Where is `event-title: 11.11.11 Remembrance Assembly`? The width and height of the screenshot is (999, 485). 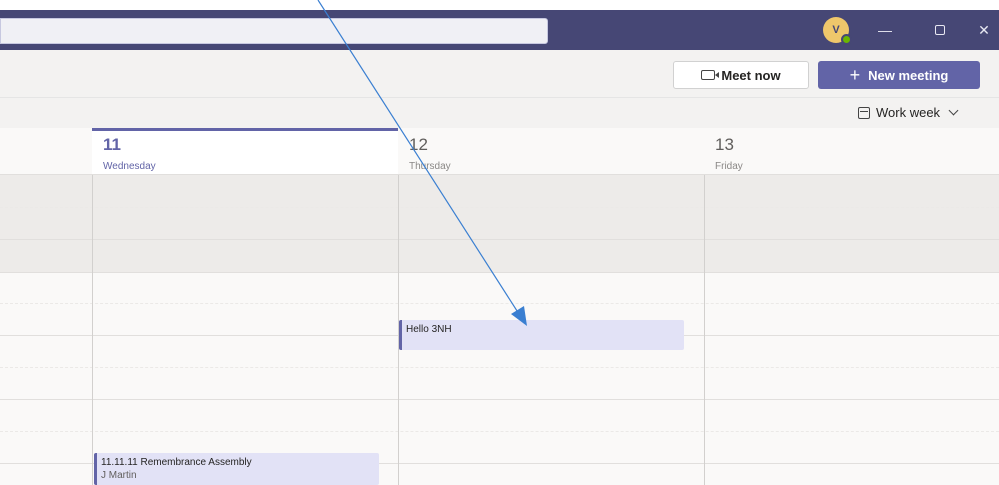 event-title: 11.11.11 Remembrance Assembly is located at coordinates (176, 462).